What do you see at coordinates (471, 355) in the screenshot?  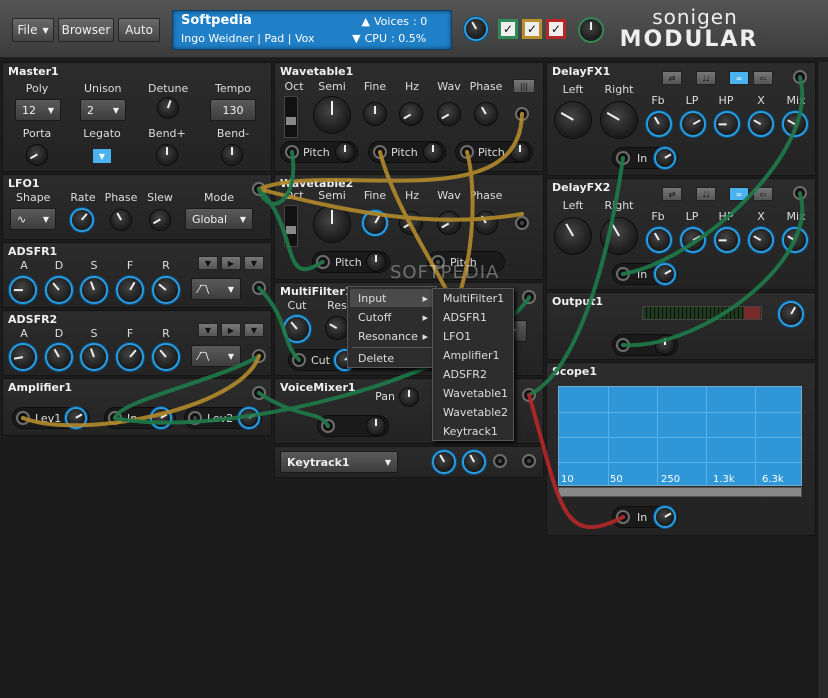 I see `submenu-item-amplifier1: Amplifier1` at bounding box center [471, 355].